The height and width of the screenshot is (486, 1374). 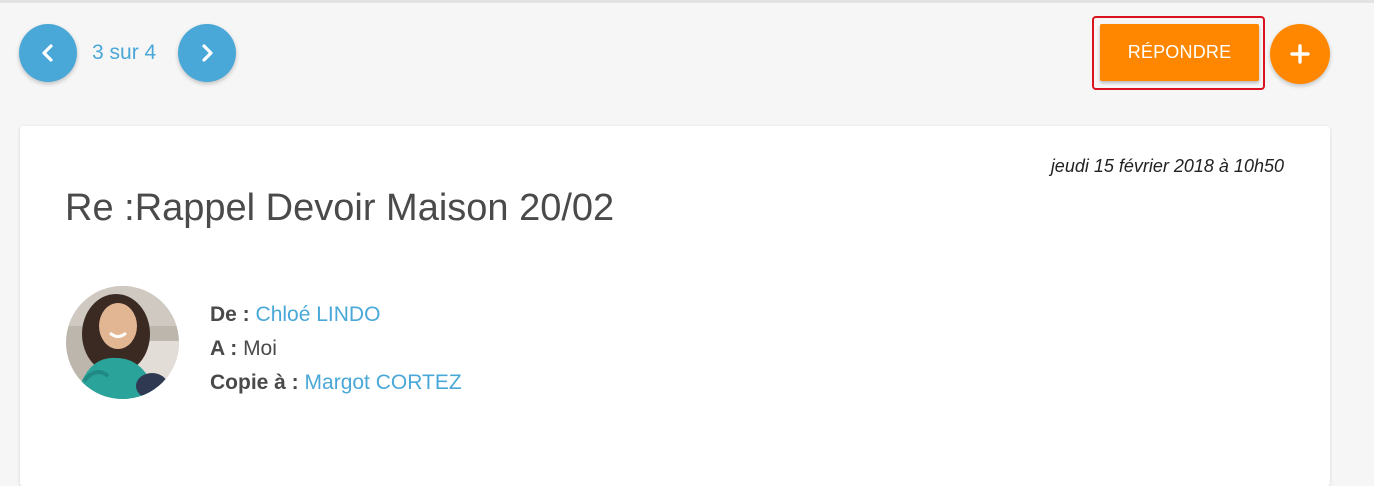 I want to click on from-label: De :, so click(x=230, y=314).